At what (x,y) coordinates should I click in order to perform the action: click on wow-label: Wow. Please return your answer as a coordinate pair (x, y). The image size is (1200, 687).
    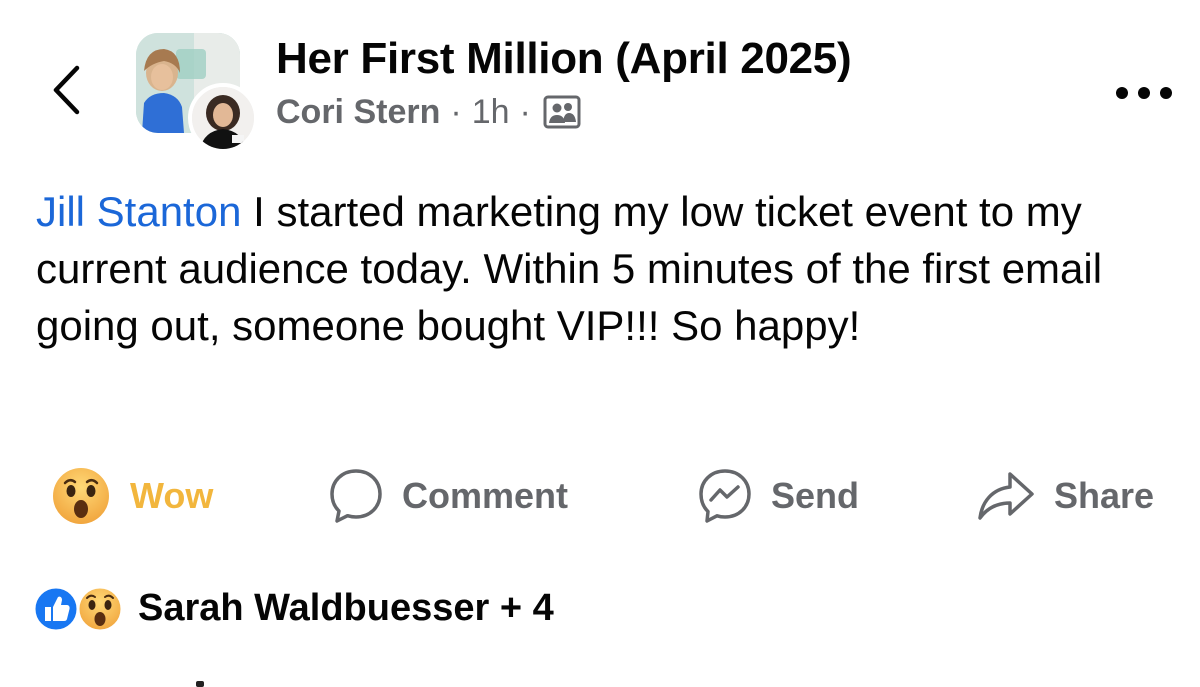
    Looking at the image, I should click on (172, 495).